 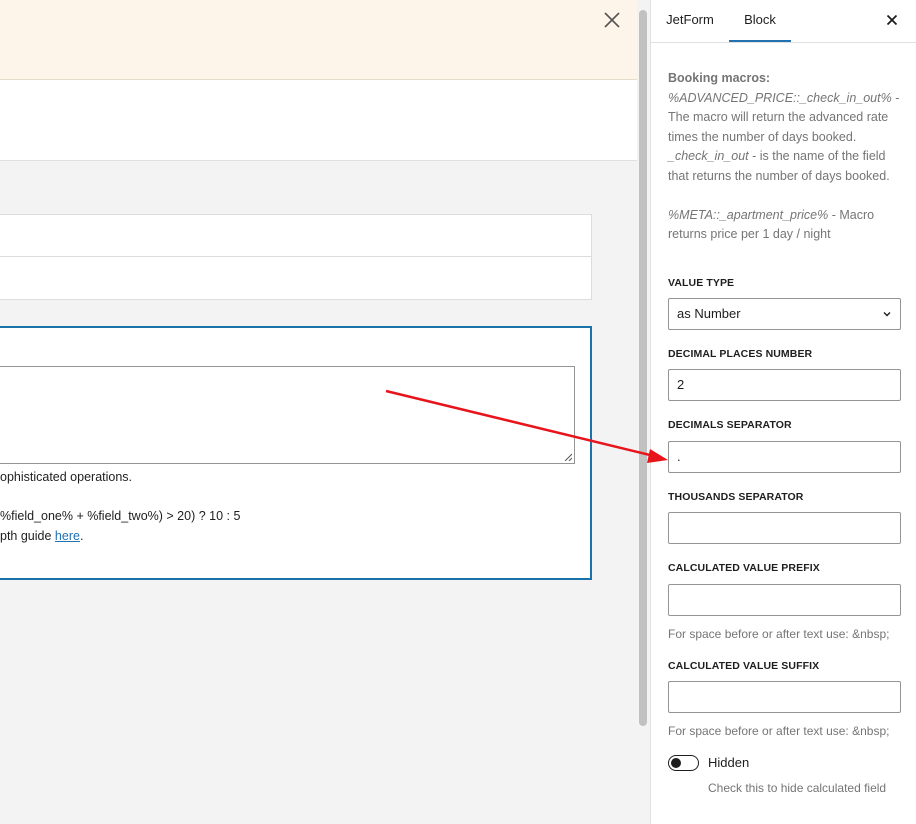 I want to click on value-type-selected: as Number, so click(x=709, y=313).